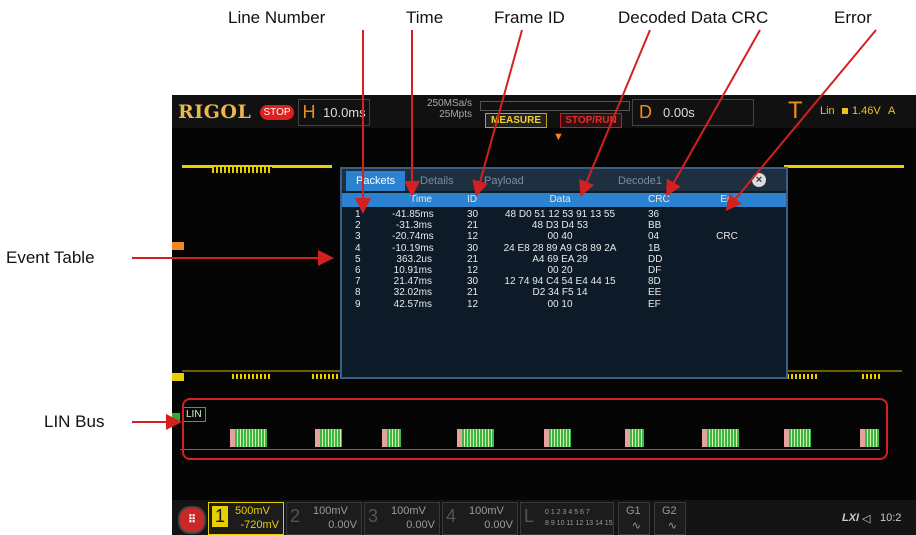 This screenshot has width=916, height=535. What do you see at coordinates (801, 120) in the screenshot?
I see `arrow-error` at bounding box center [801, 120].